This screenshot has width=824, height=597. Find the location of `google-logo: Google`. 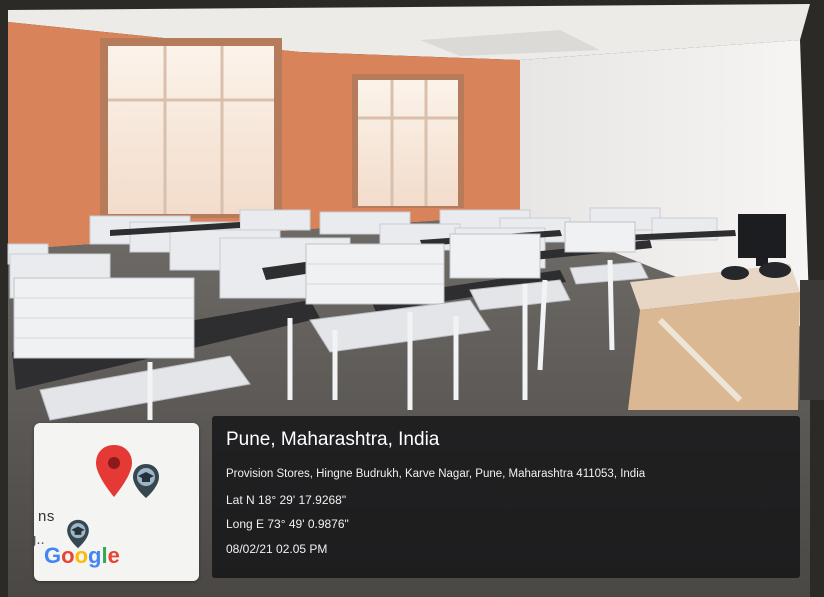

google-logo: Google is located at coordinates (82, 556).